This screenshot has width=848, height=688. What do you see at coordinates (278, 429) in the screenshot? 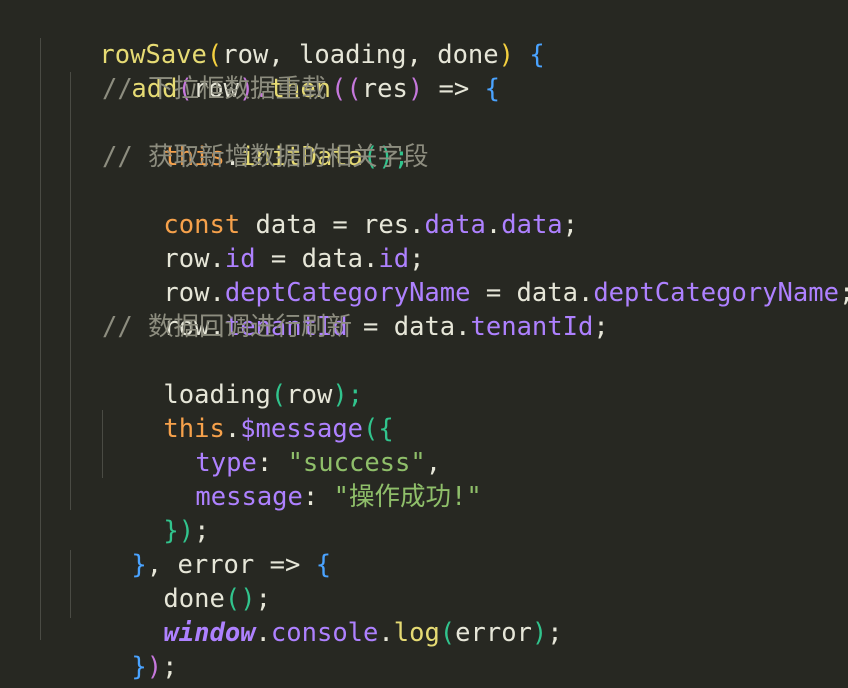
I see `code-line-12: this.$message({` at bounding box center [278, 429].